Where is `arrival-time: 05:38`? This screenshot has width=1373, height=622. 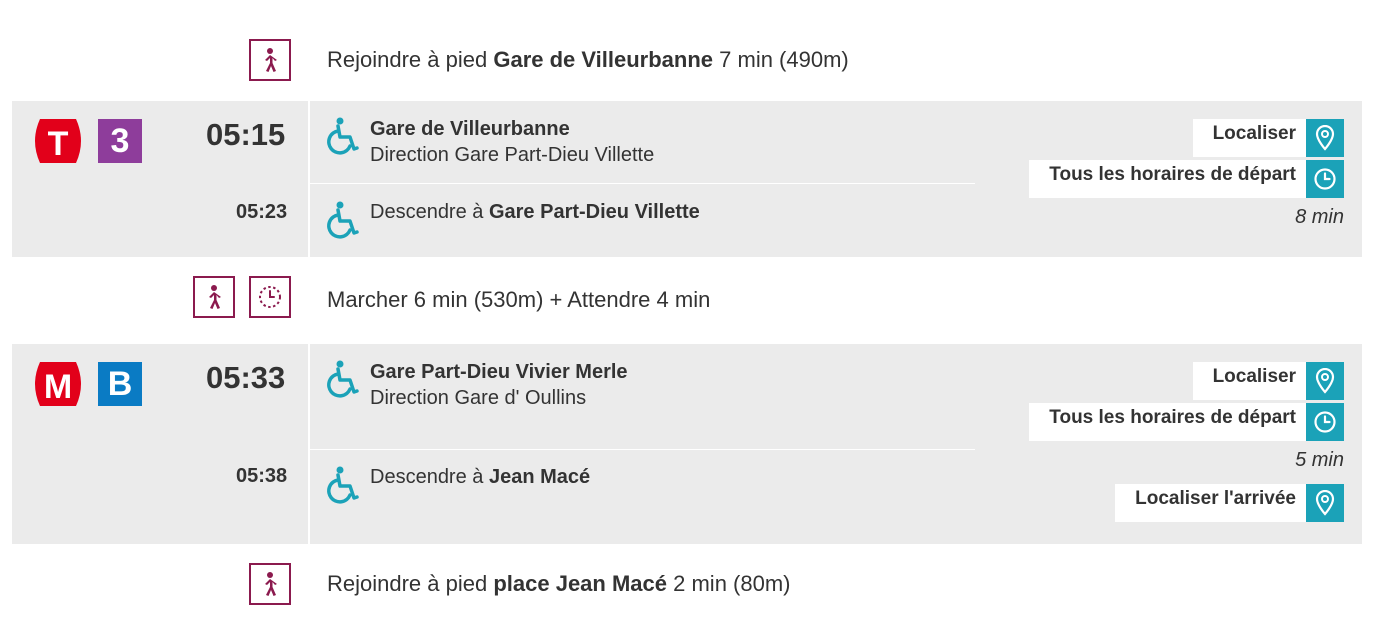 arrival-time: 05:38 is located at coordinates (262, 476).